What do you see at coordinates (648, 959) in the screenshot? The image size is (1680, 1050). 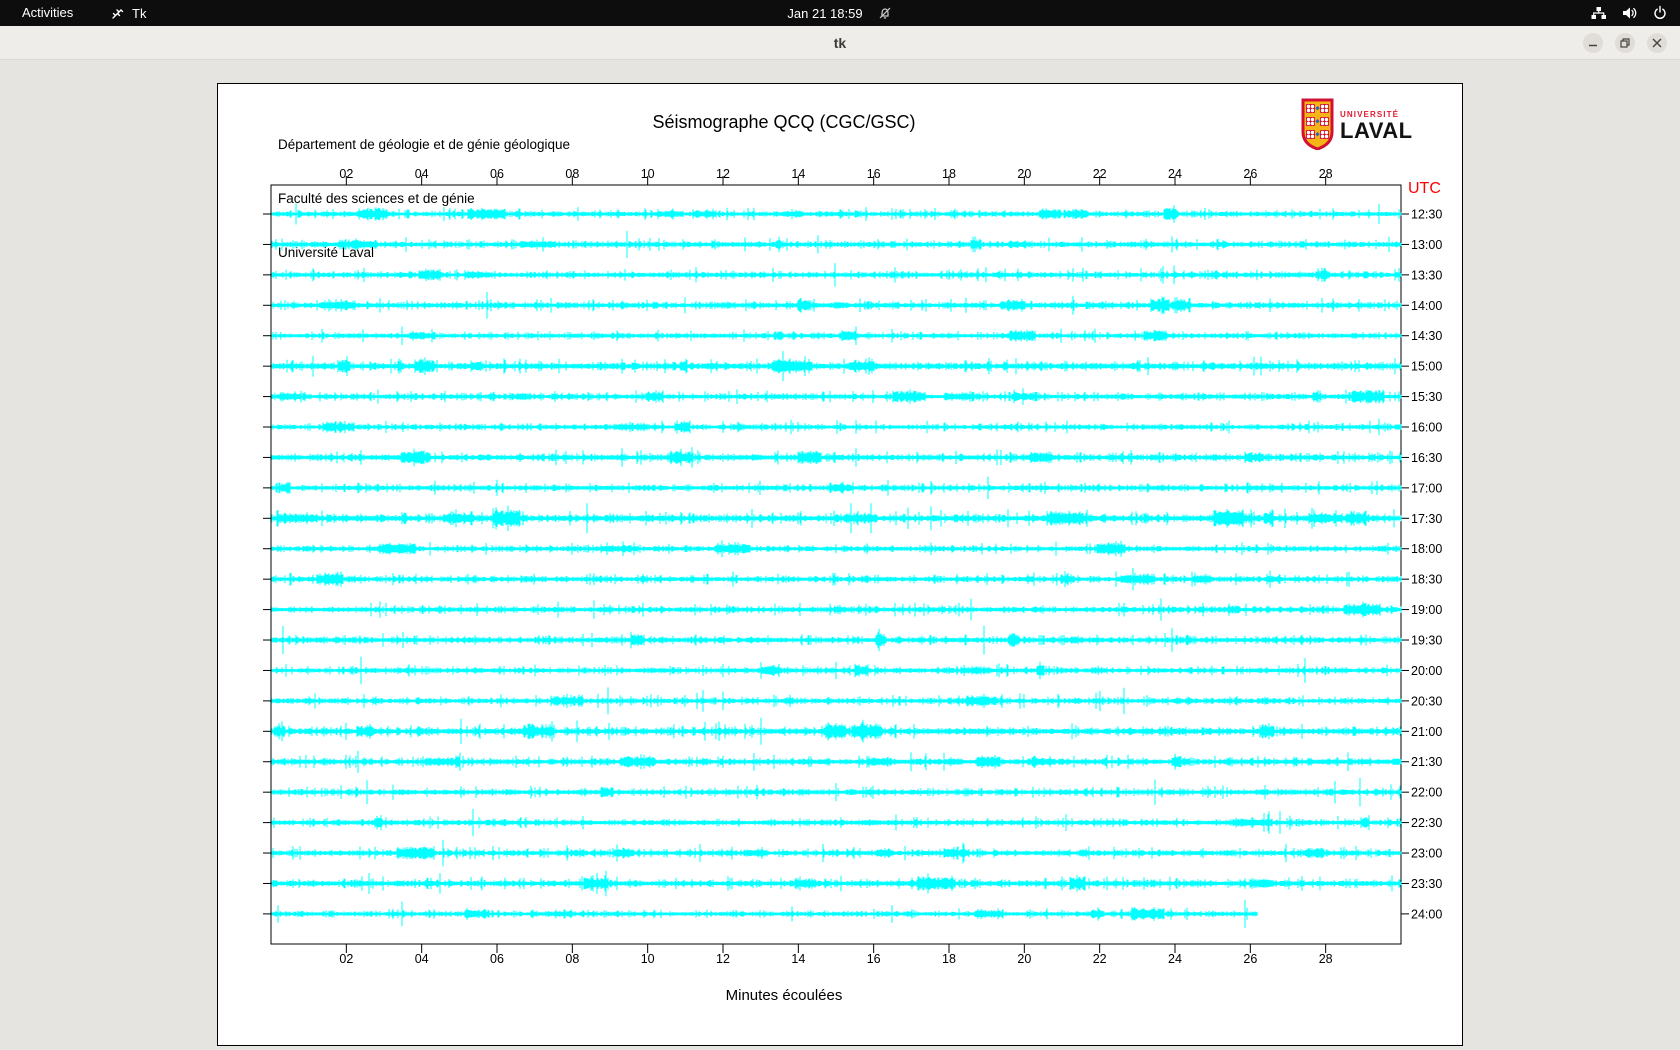 I see `x-tick-label-bottom: 10` at bounding box center [648, 959].